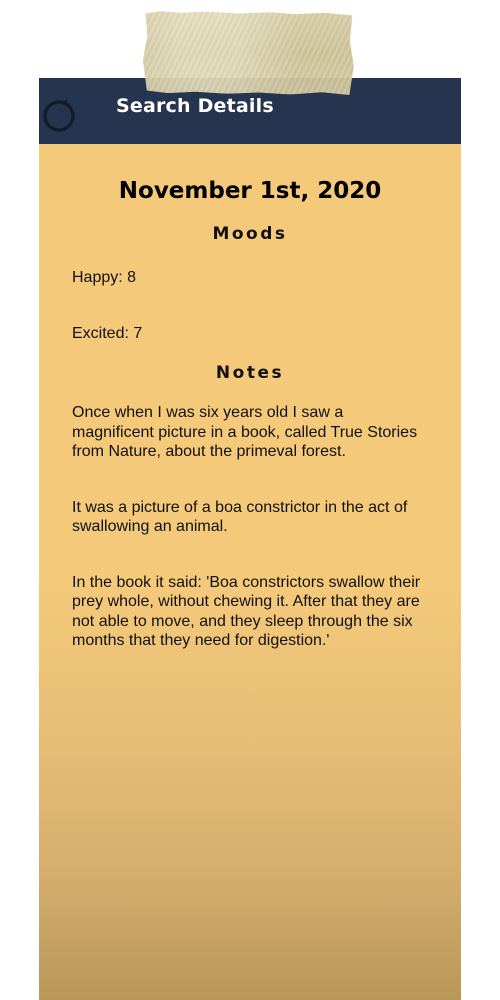  I want to click on page-title: Search Details, so click(195, 106).